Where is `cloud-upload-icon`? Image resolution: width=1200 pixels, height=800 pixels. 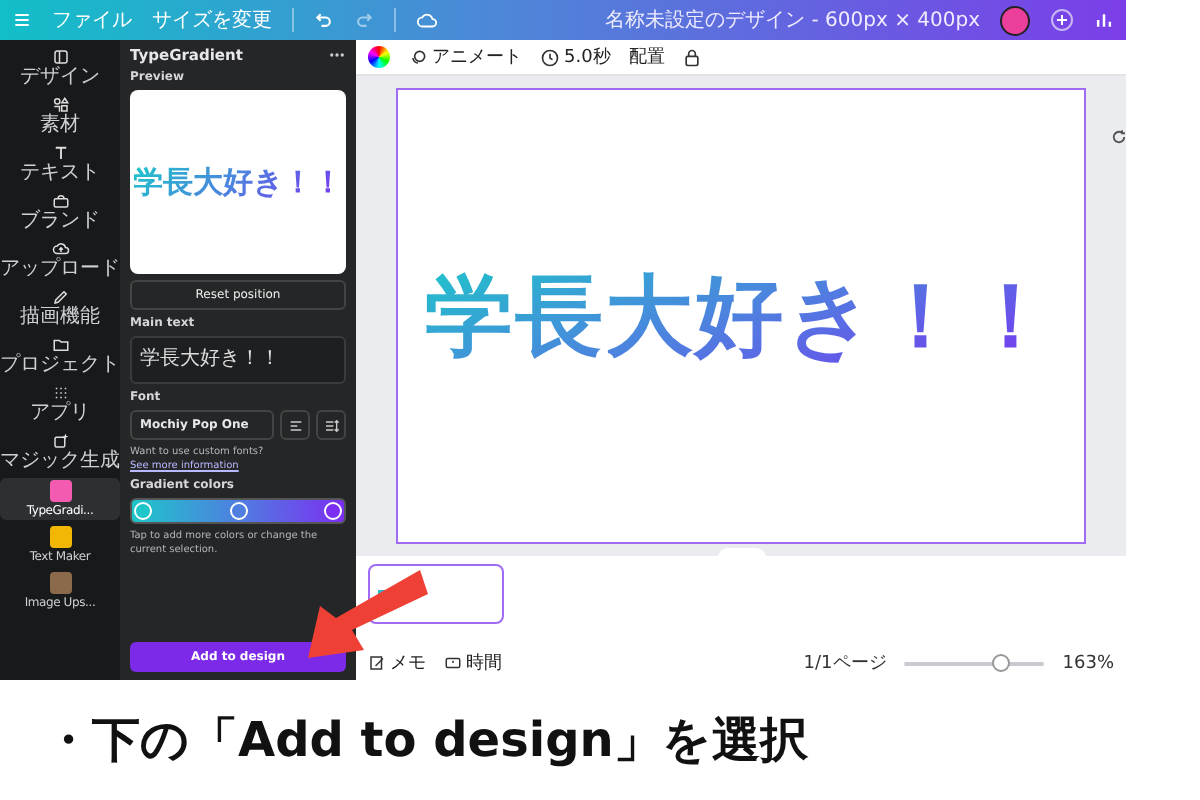
cloud-upload-icon is located at coordinates (60, 249).